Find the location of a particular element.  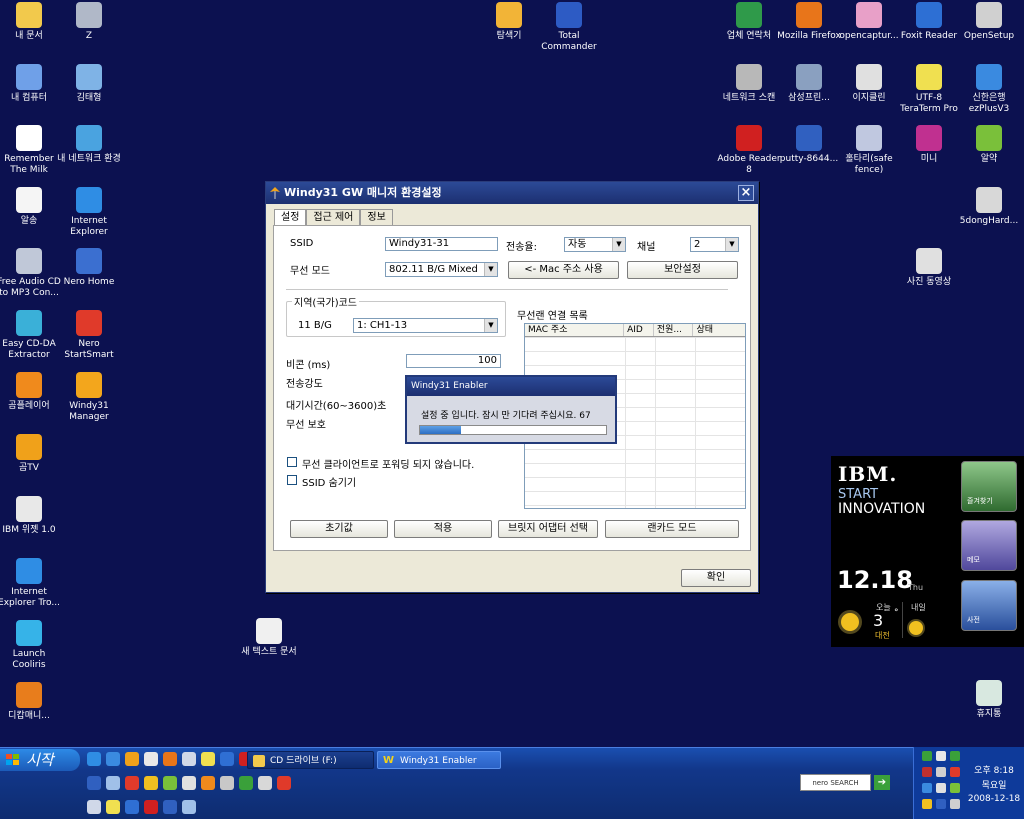

ssid-input: Windy31-31 is located at coordinates (441, 244).